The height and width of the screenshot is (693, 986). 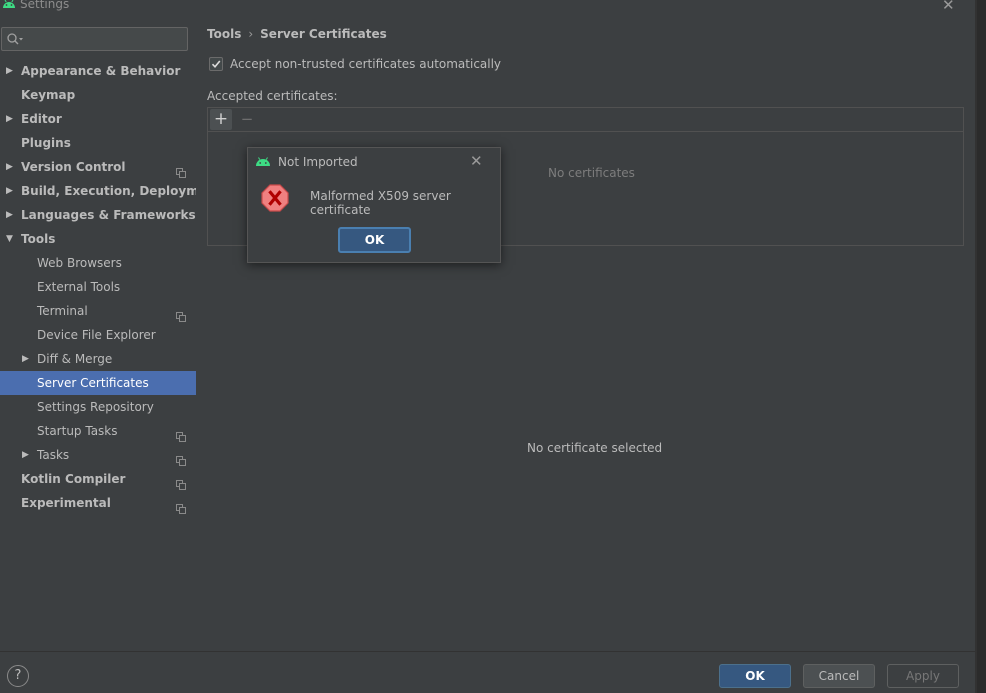 What do you see at coordinates (75, 359) in the screenshot?
I see `sidebar-item-label: Diff & Merge` at bounding box center [75, 359].